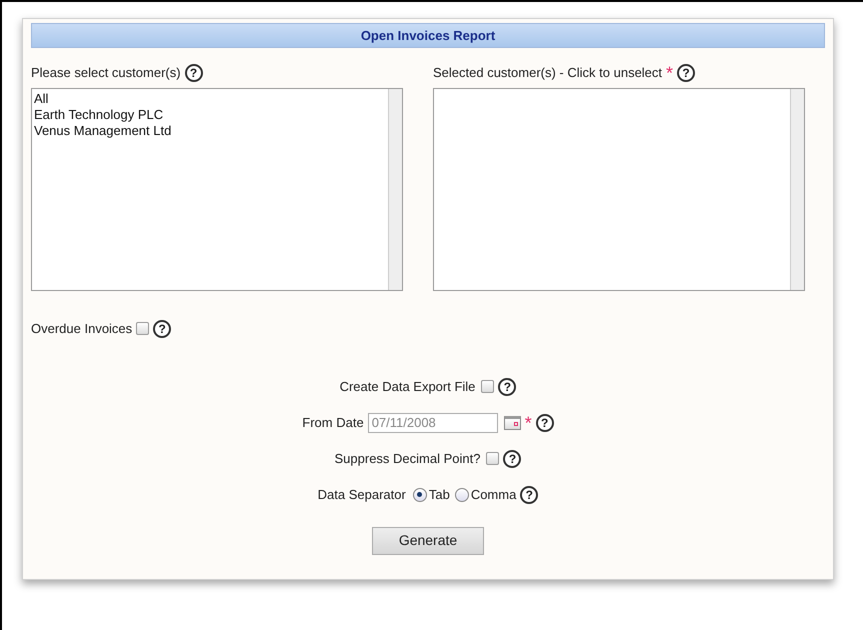 Image resolution: width=863 pixels, height=630 pixels. What do you see at coordinates (493, 495) in the screenshot?
I see `radio-label: Comma` at bounding box center [493, 495].